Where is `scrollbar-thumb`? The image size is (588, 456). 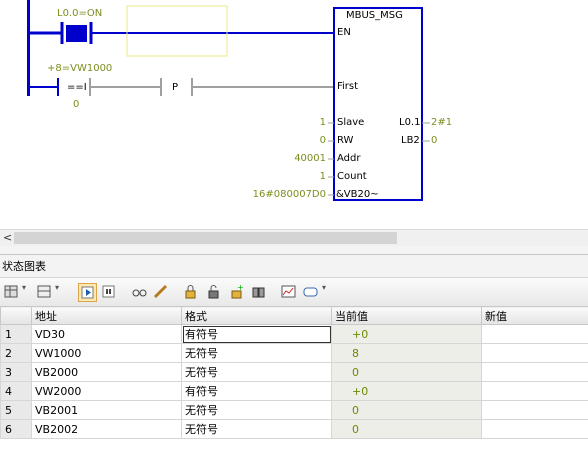
scrollbar-thumb is located at coordinates (205, 238).